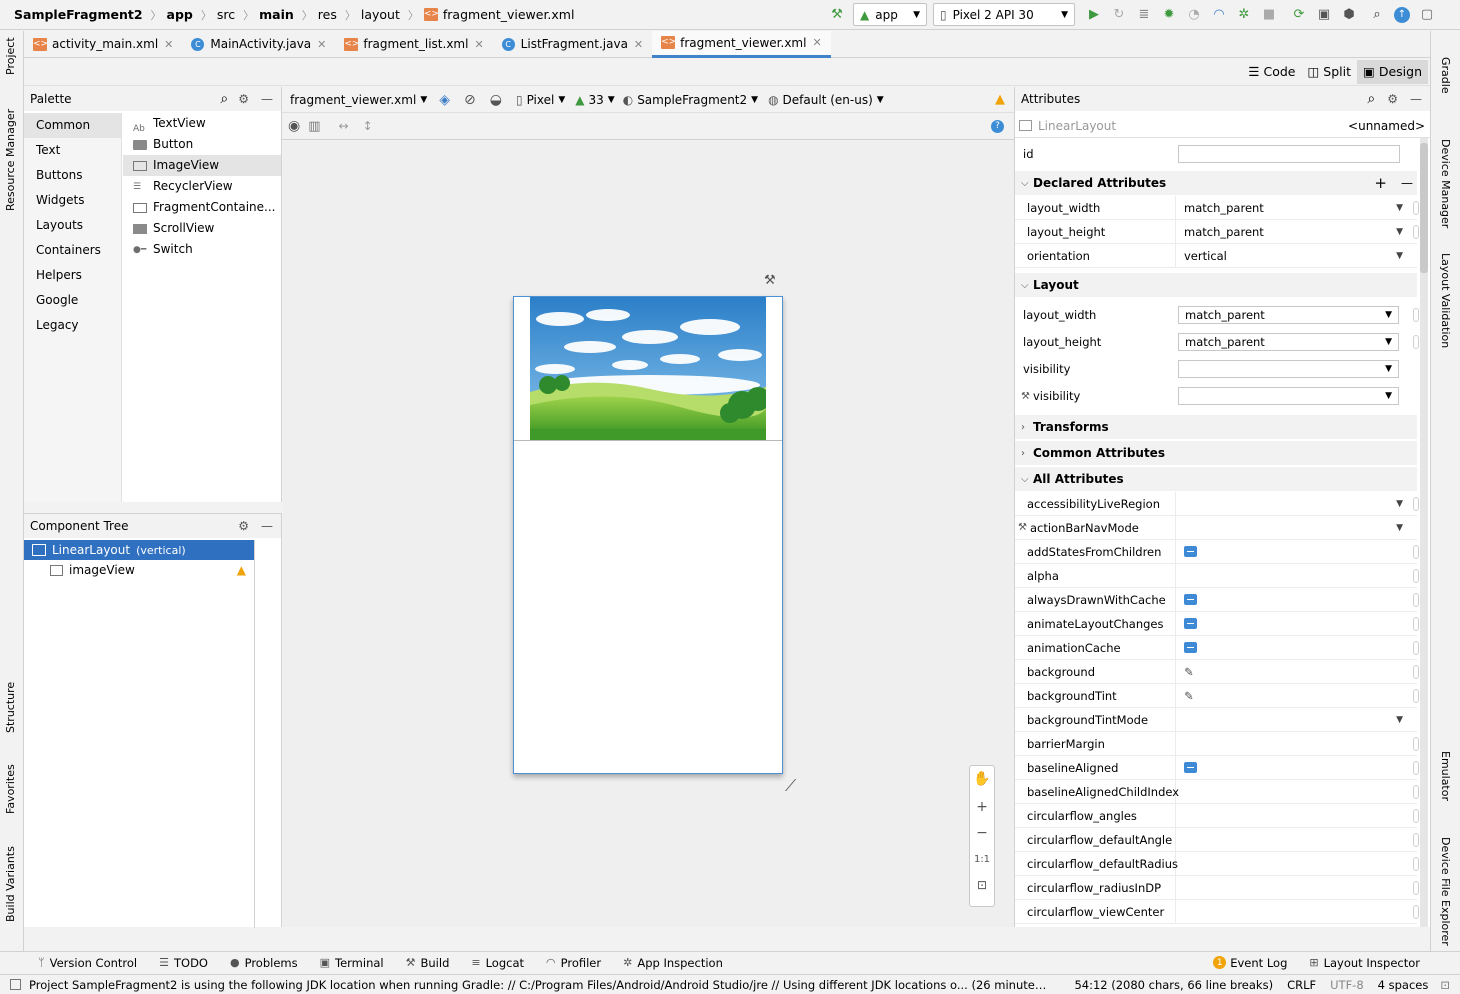 The image size is (1460, 994). Describe the element at coordinates (1392, 99) in the screenshot. I see `gear-icon: ⚙` at that location.